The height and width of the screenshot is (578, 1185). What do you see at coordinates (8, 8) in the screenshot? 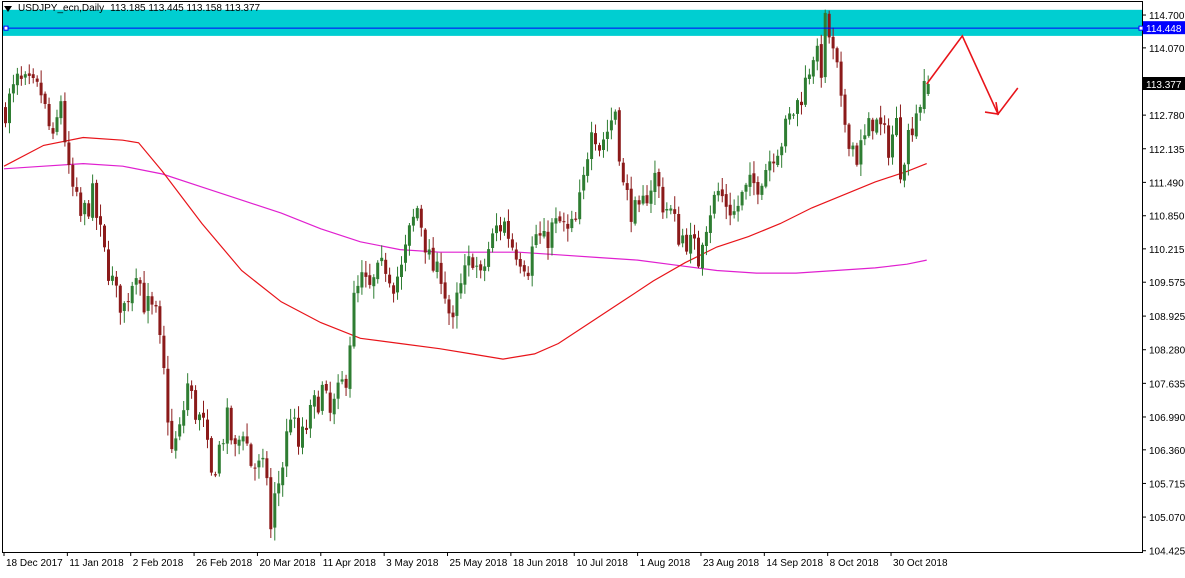
I see `dropdown-triangle-icon` at bounding box center [8, 8].